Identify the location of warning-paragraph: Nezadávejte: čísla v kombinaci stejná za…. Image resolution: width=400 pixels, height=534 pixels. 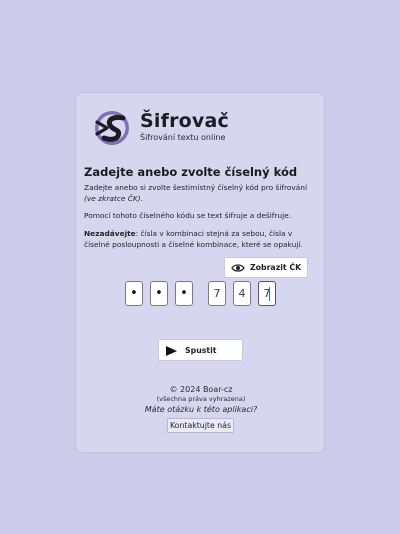
(202, 239).